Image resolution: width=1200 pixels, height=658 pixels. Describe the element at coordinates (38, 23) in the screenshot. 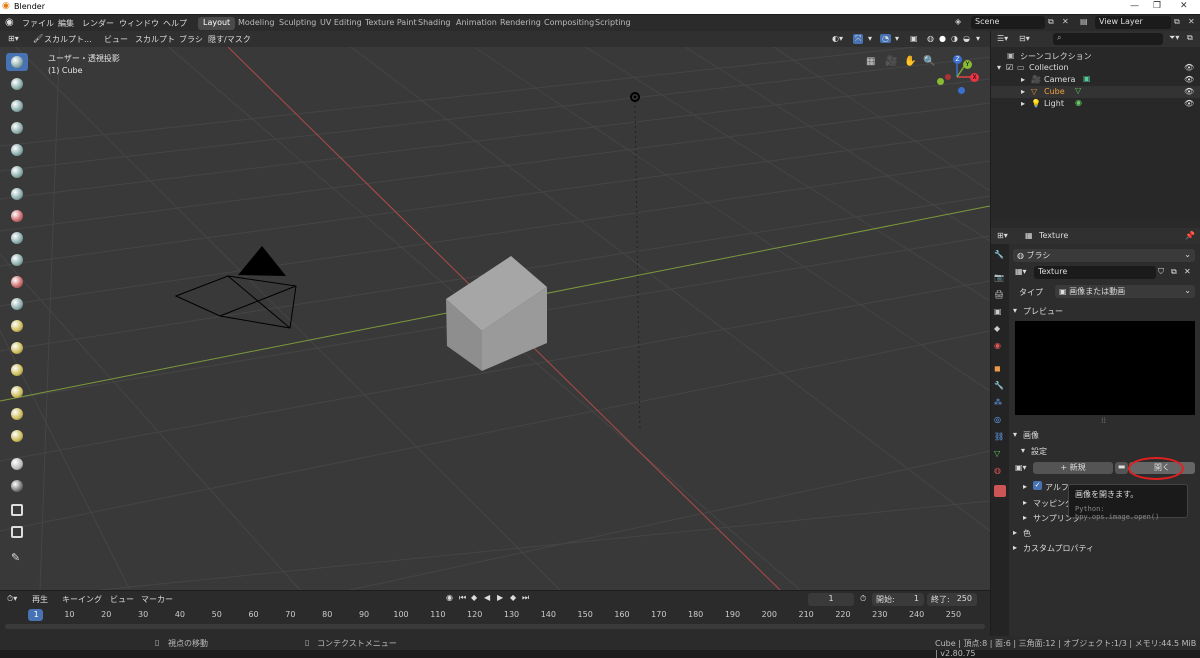

I see `menu-file: ファイル` at that location.